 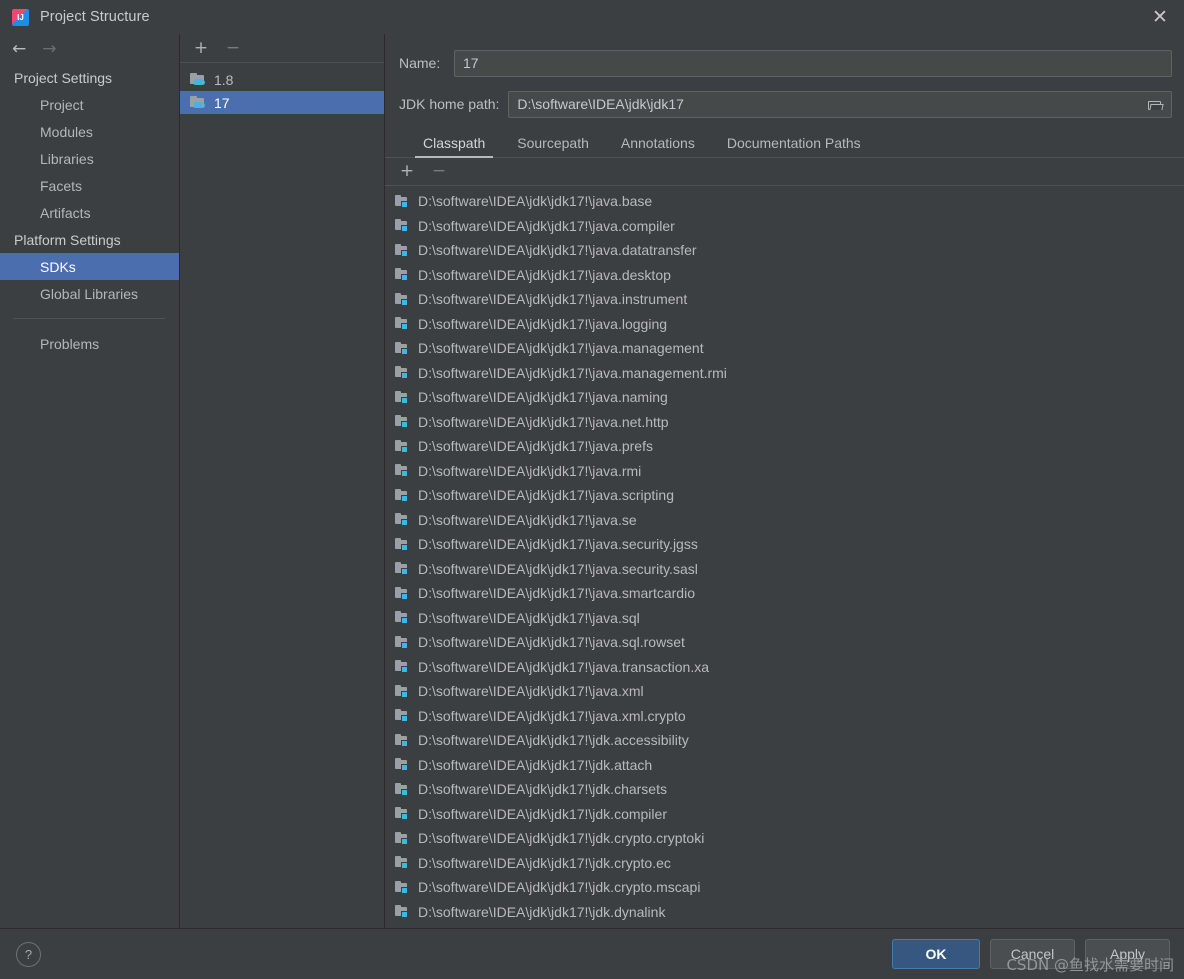 What do you see at coordinates (454, 146) in the screenshot?
I see `tab-classpath: Classpath` at bounding box center [454, 146].